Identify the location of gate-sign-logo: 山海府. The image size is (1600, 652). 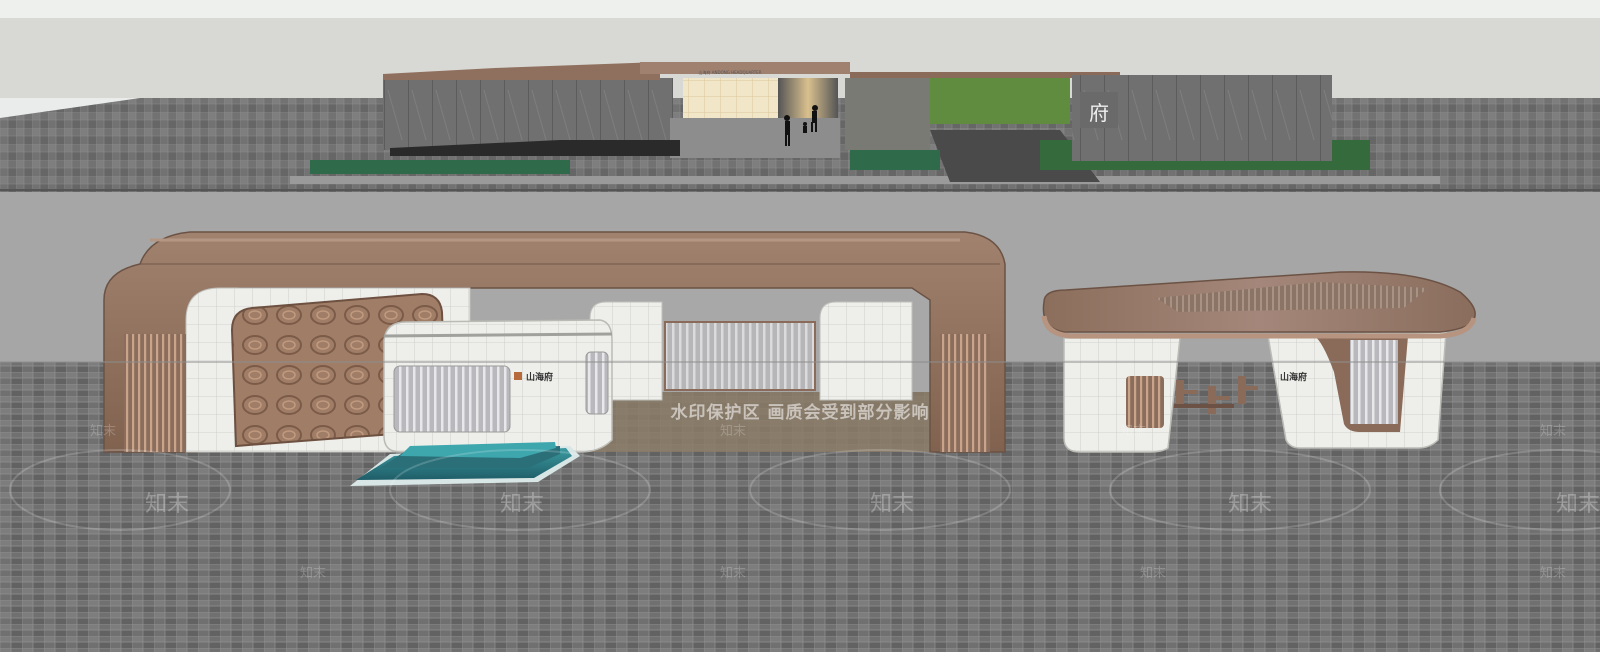
(539, 377).